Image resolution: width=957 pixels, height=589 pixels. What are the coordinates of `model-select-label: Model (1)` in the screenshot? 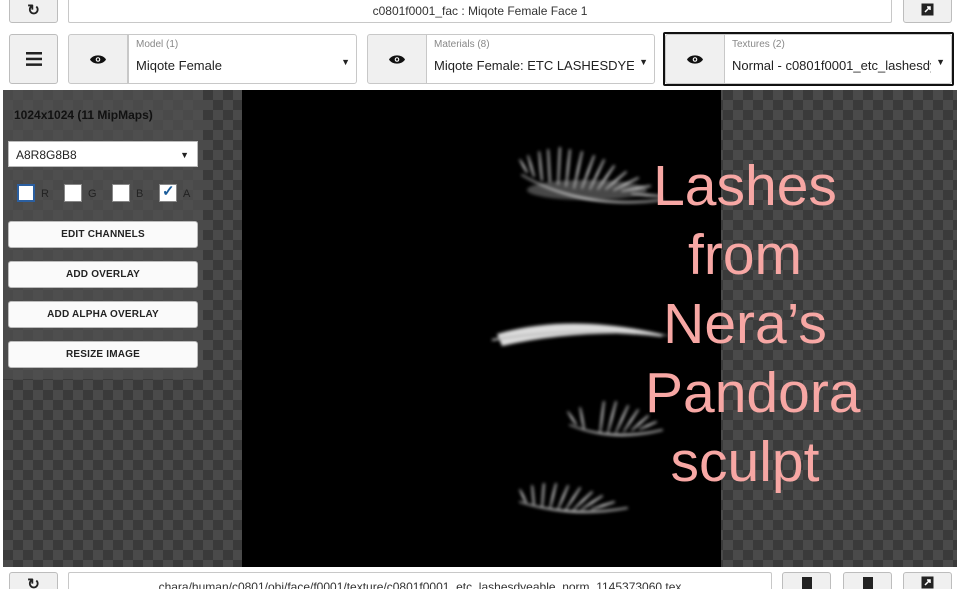 It's located at (157, 44).